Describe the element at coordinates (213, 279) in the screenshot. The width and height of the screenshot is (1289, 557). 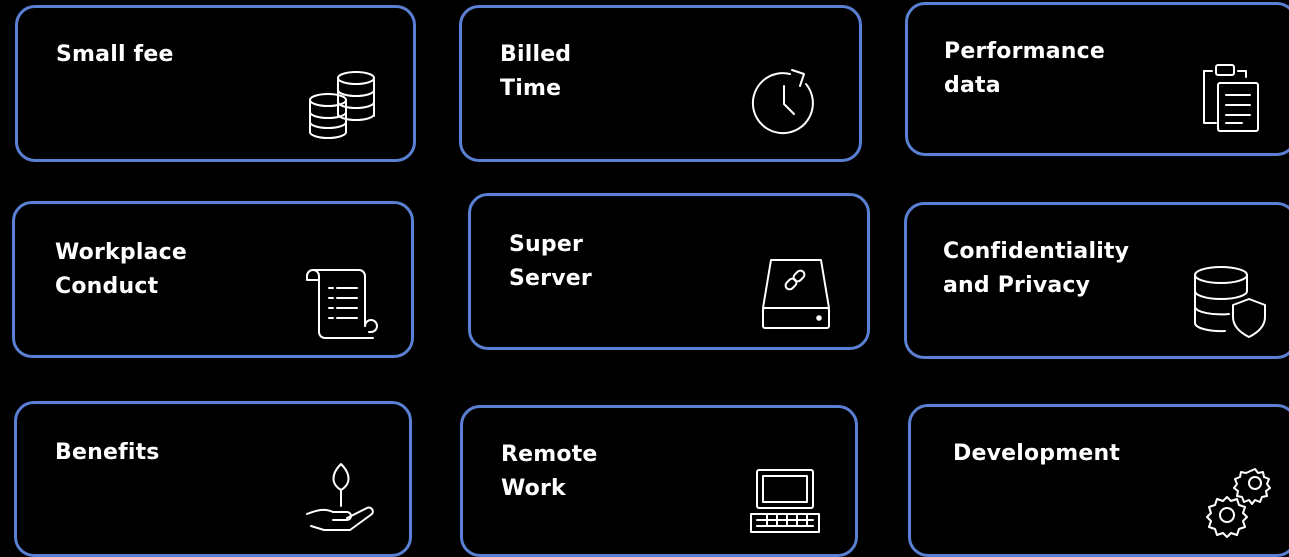
I see `card-workplace-conduct: Workplace Conduct` at that location.